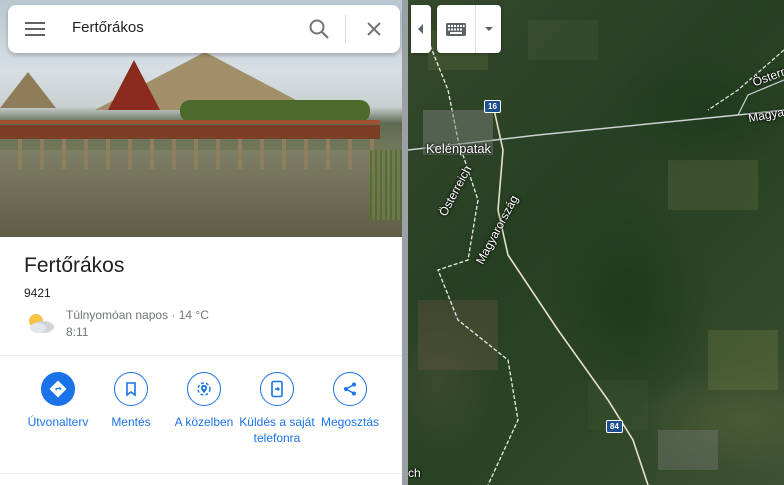  Describe the element at coordinates (77, 332) in the screenshot. I see `local-time: 8:11` at that location.